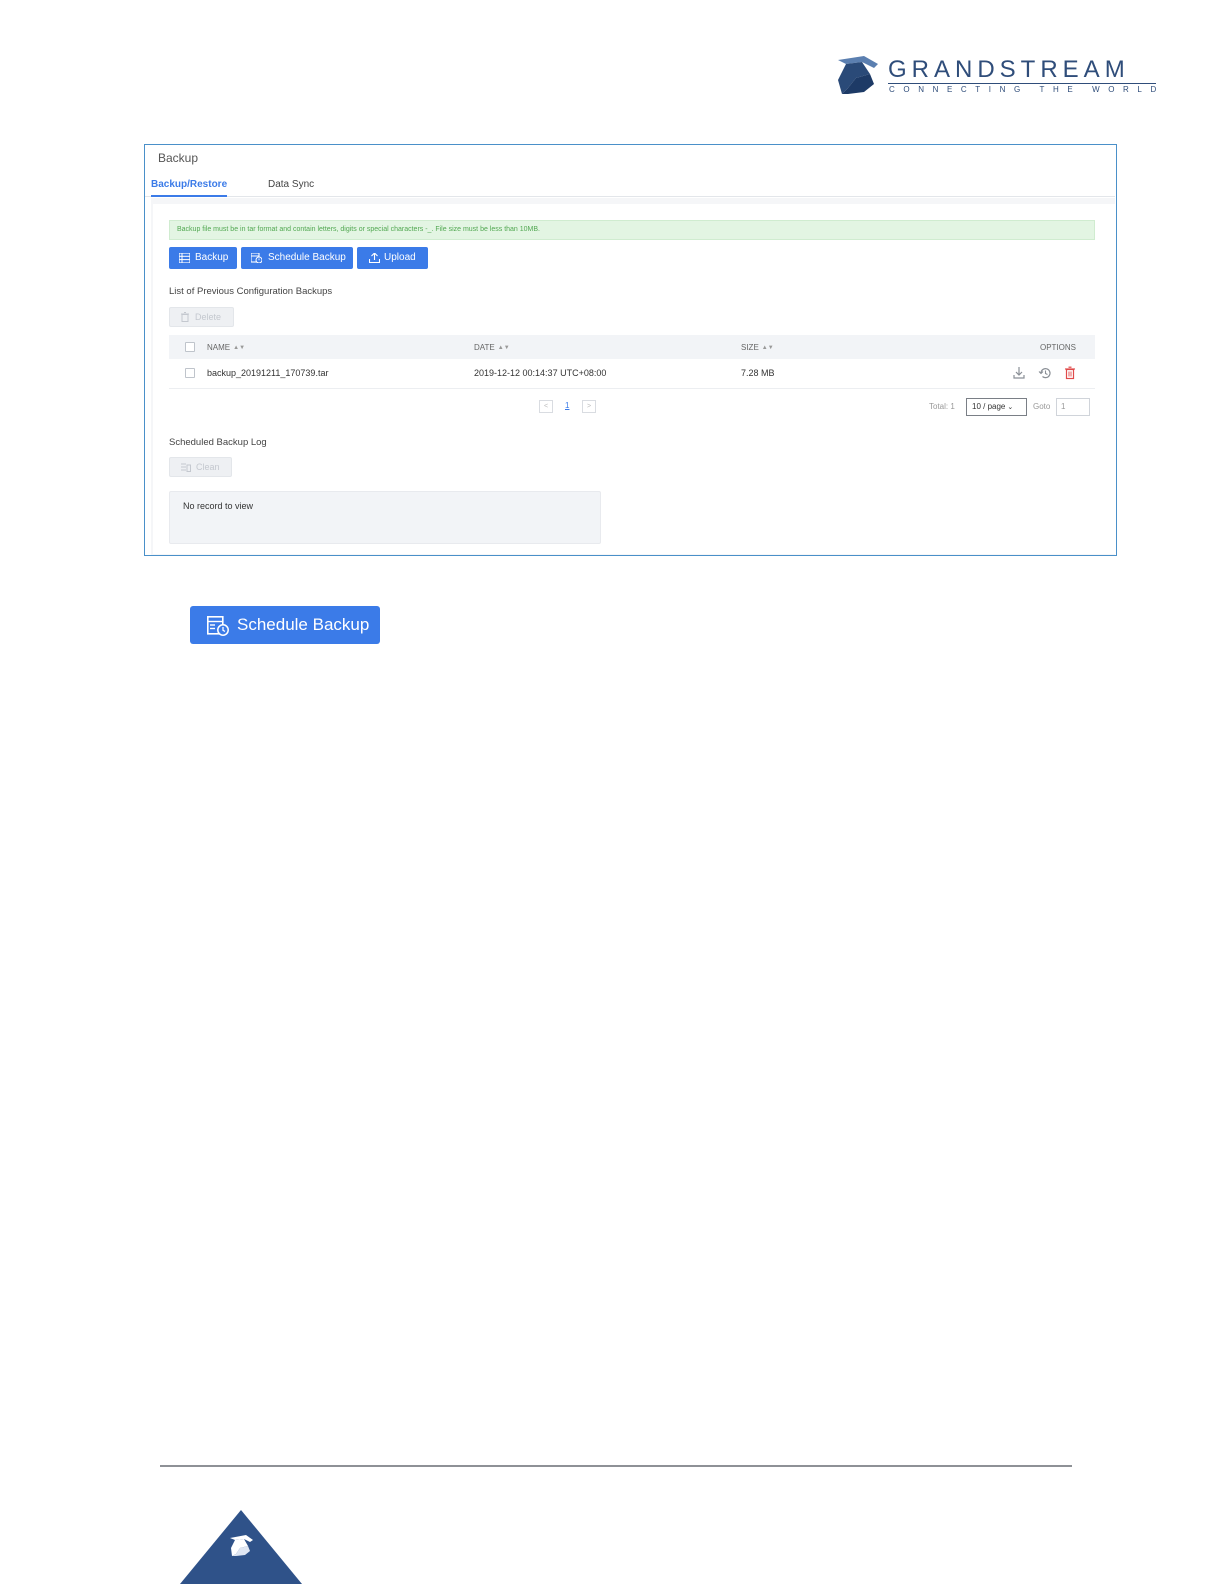  What do you see at coordinates (858, 75) in the screenshot?
I see `grandstream-logo-icon` at bounding box center [858, 75].